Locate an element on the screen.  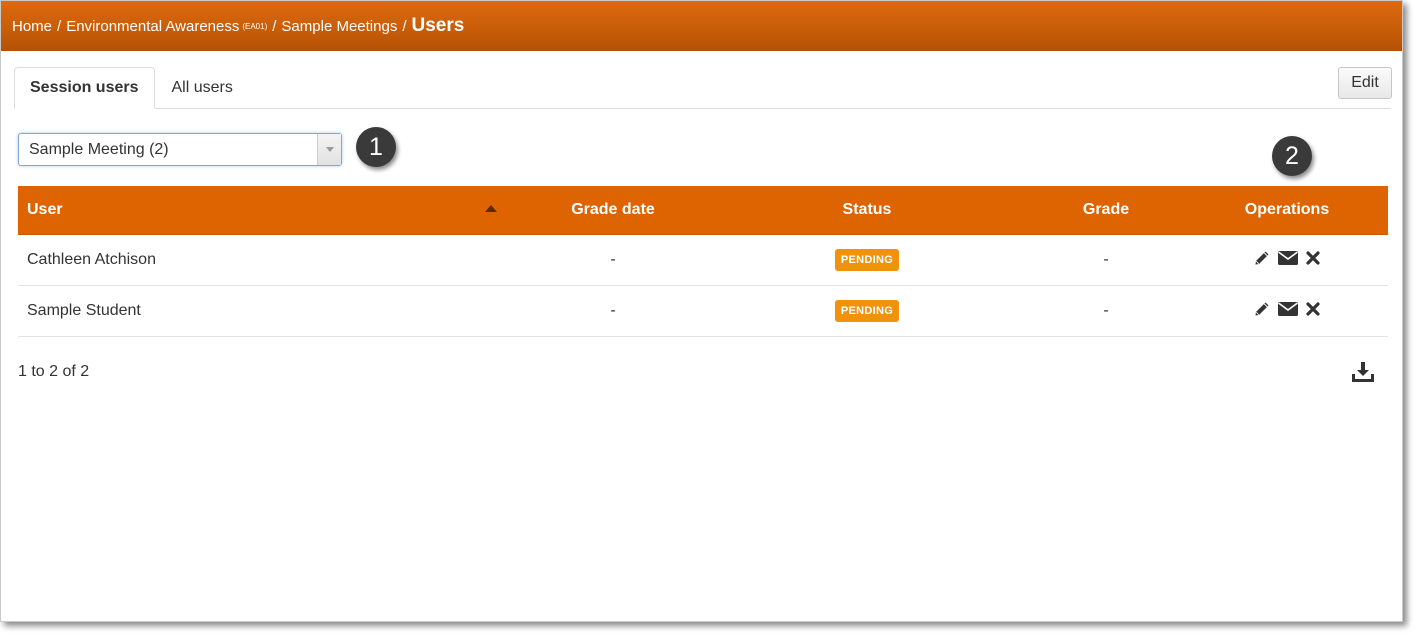
session-select-toggle is located at coordinates (329, 149).